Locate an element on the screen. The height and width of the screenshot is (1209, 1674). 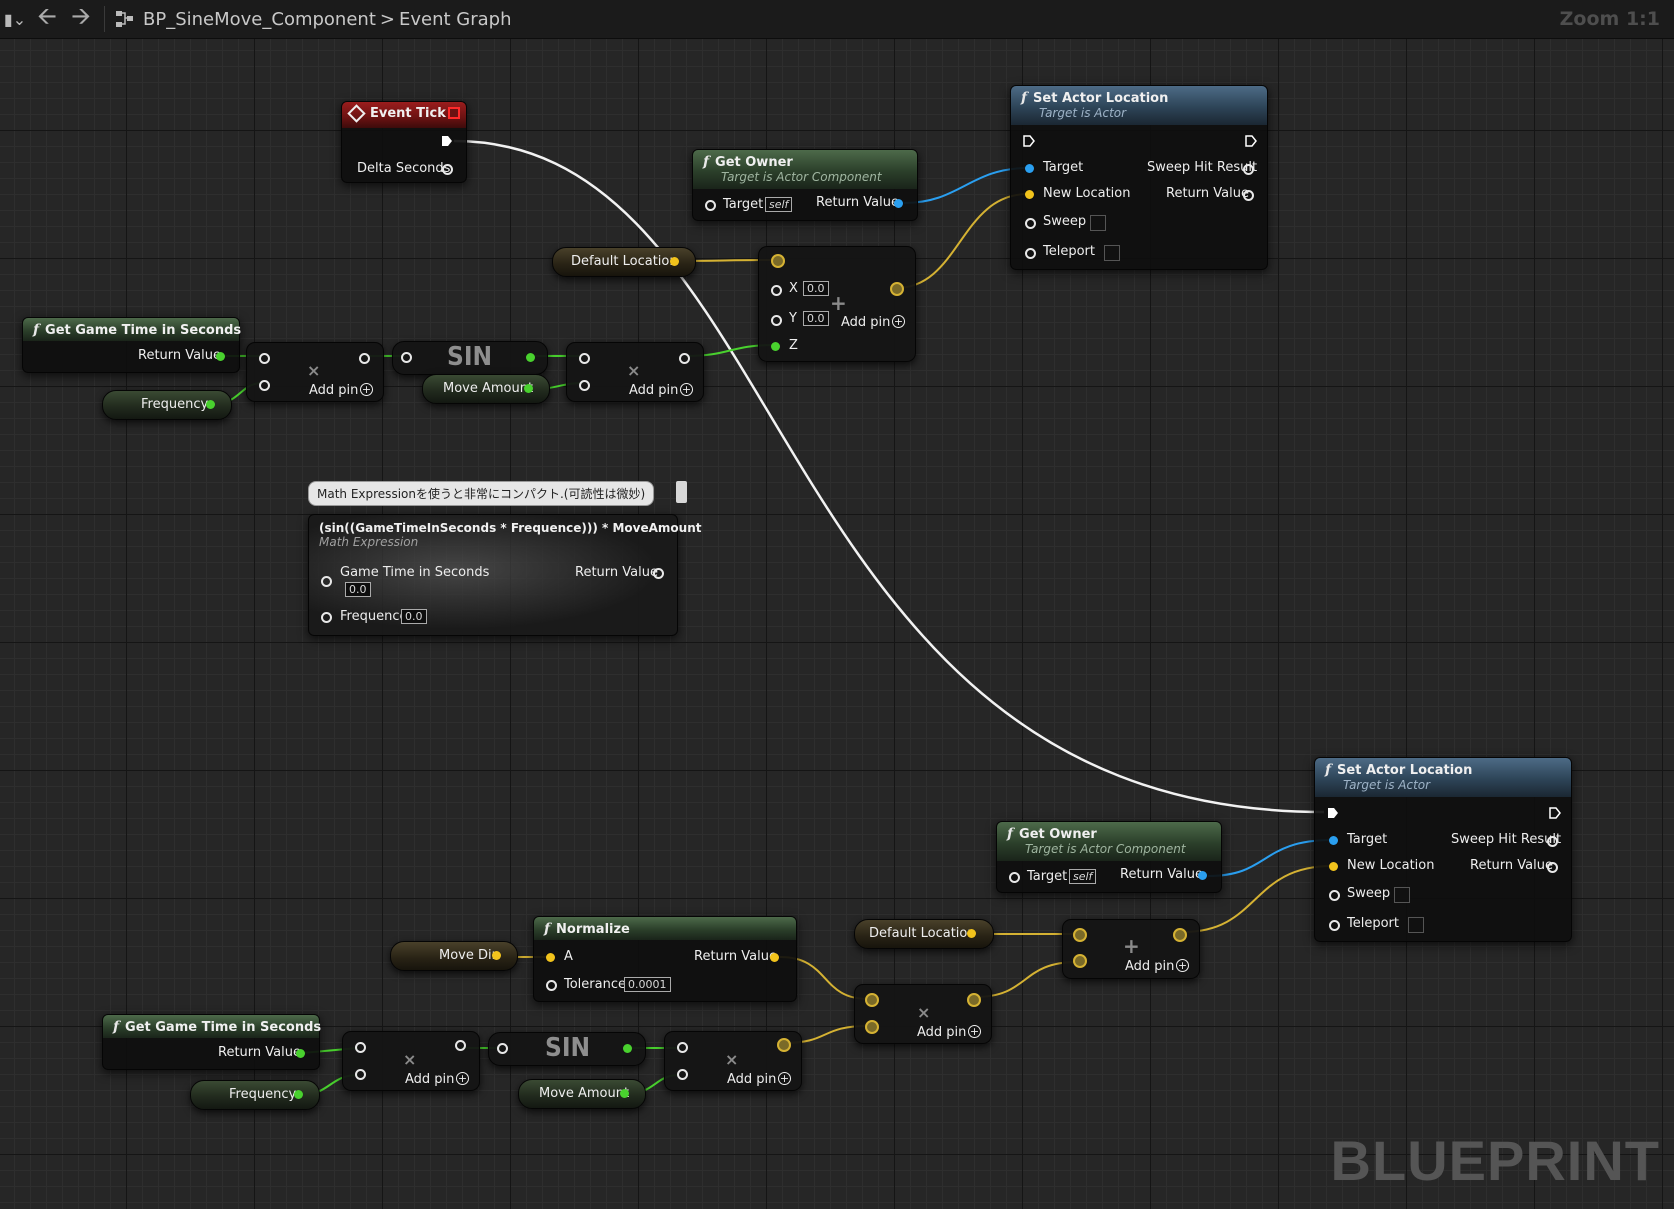
multiply-node-top-1: × Add pin + is located at coordinates (315, 372).